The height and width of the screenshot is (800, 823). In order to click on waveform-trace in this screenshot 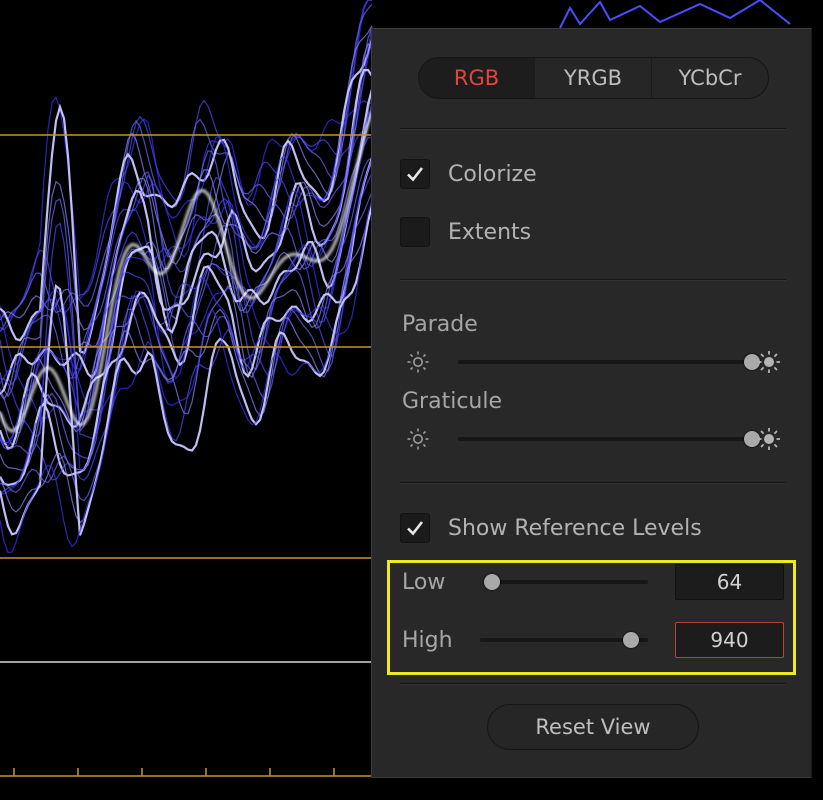, I will do `click(675, 14)`.